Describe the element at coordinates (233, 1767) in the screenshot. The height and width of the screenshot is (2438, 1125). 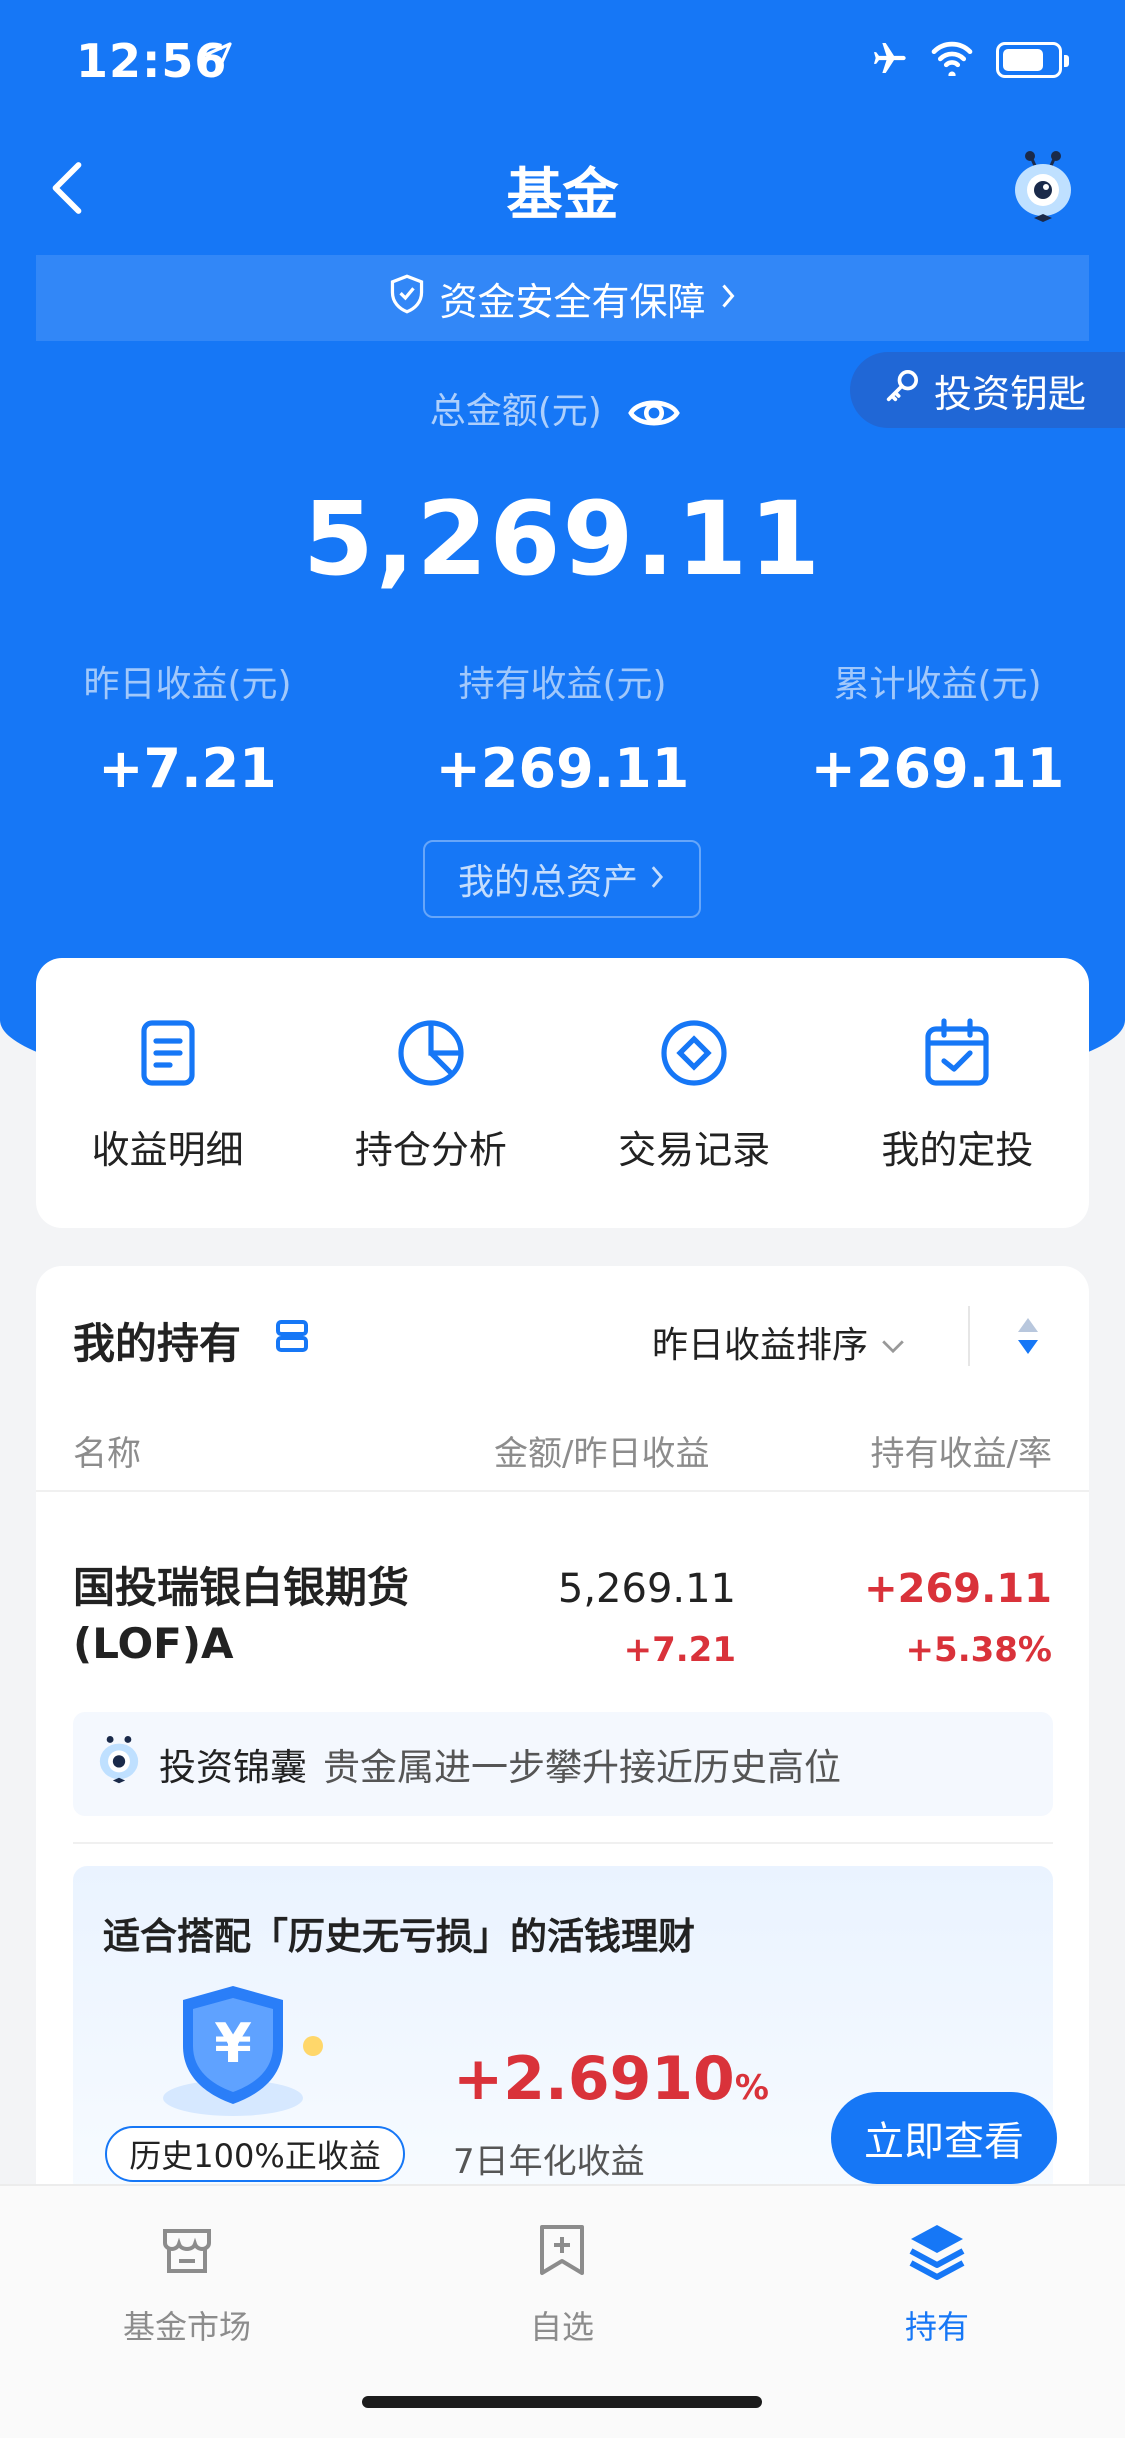
I see `tip-tag: 投资锦囊` at that location.